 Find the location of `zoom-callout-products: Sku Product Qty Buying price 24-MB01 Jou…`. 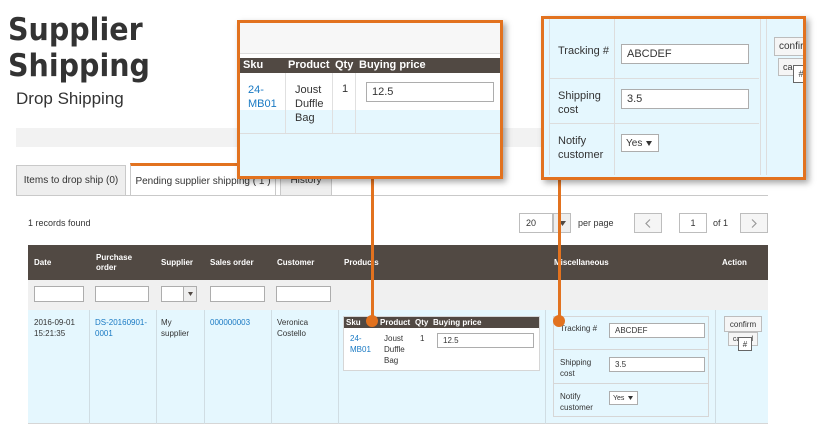

zoom-callout-products: Sku Product Qty Buying price 24-MB01 Jou… is located at coordinates (370, 99).